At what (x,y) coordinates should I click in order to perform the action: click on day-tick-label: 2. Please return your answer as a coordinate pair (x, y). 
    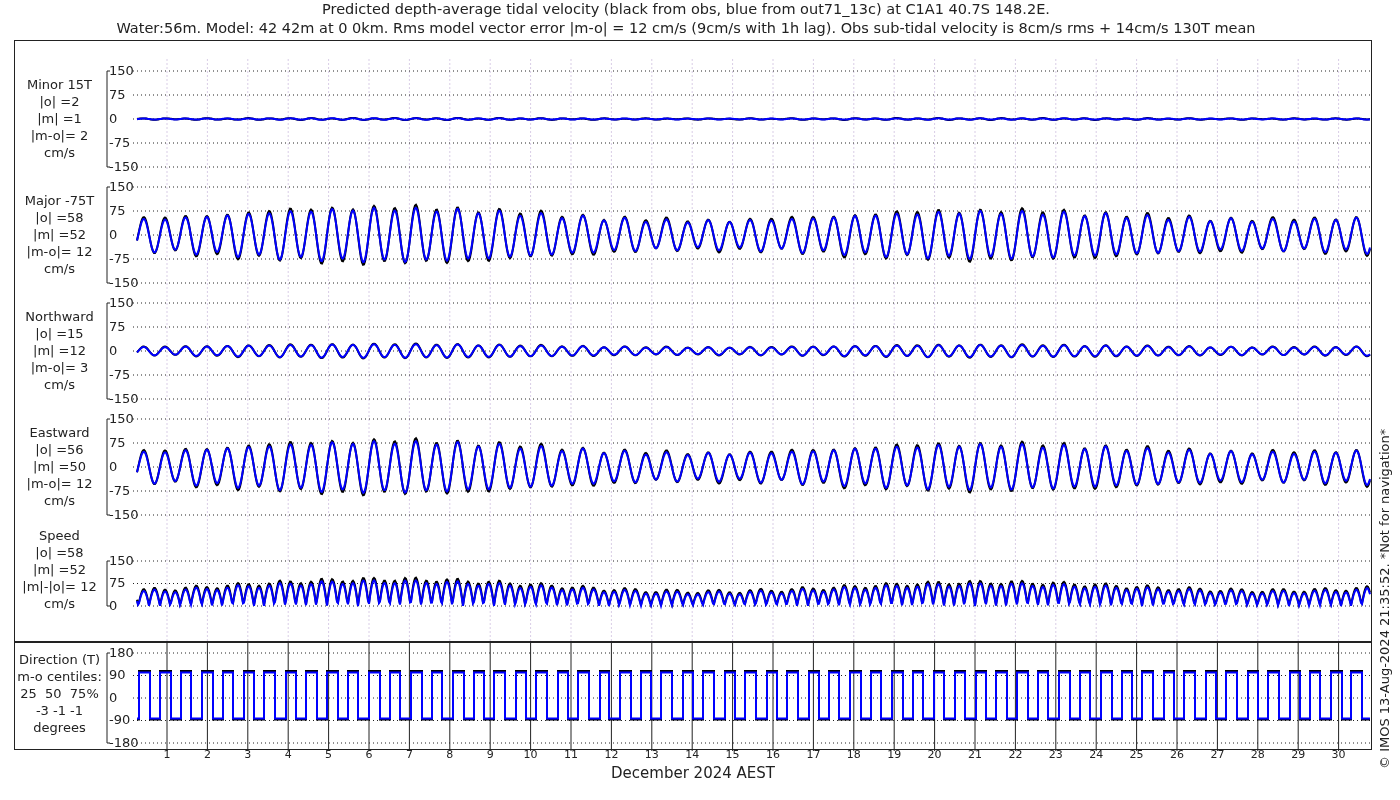
    Looking at the image, I should click on (207, 754).